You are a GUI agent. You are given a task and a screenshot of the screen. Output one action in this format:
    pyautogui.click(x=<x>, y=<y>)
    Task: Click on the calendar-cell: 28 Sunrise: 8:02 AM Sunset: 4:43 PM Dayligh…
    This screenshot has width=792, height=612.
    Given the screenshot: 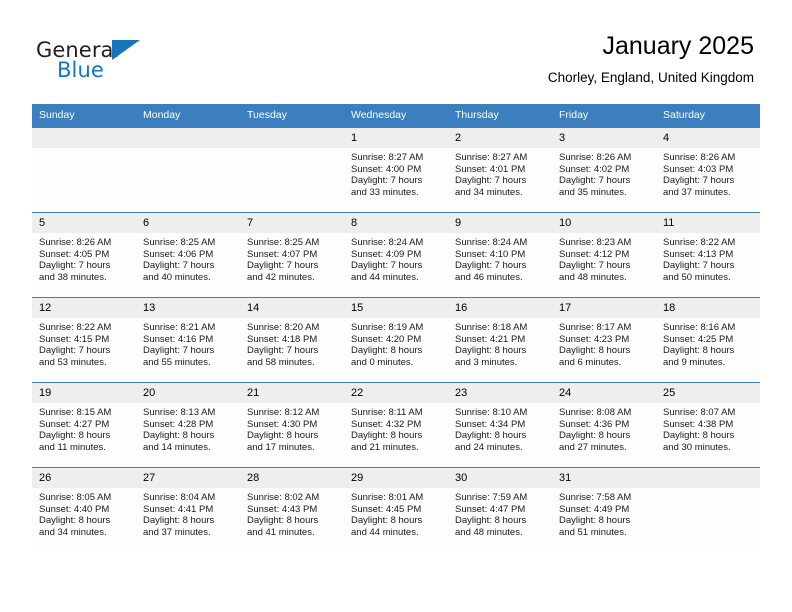 What is the action you would take?
    pyautogui.click(x=292, y=509)
    